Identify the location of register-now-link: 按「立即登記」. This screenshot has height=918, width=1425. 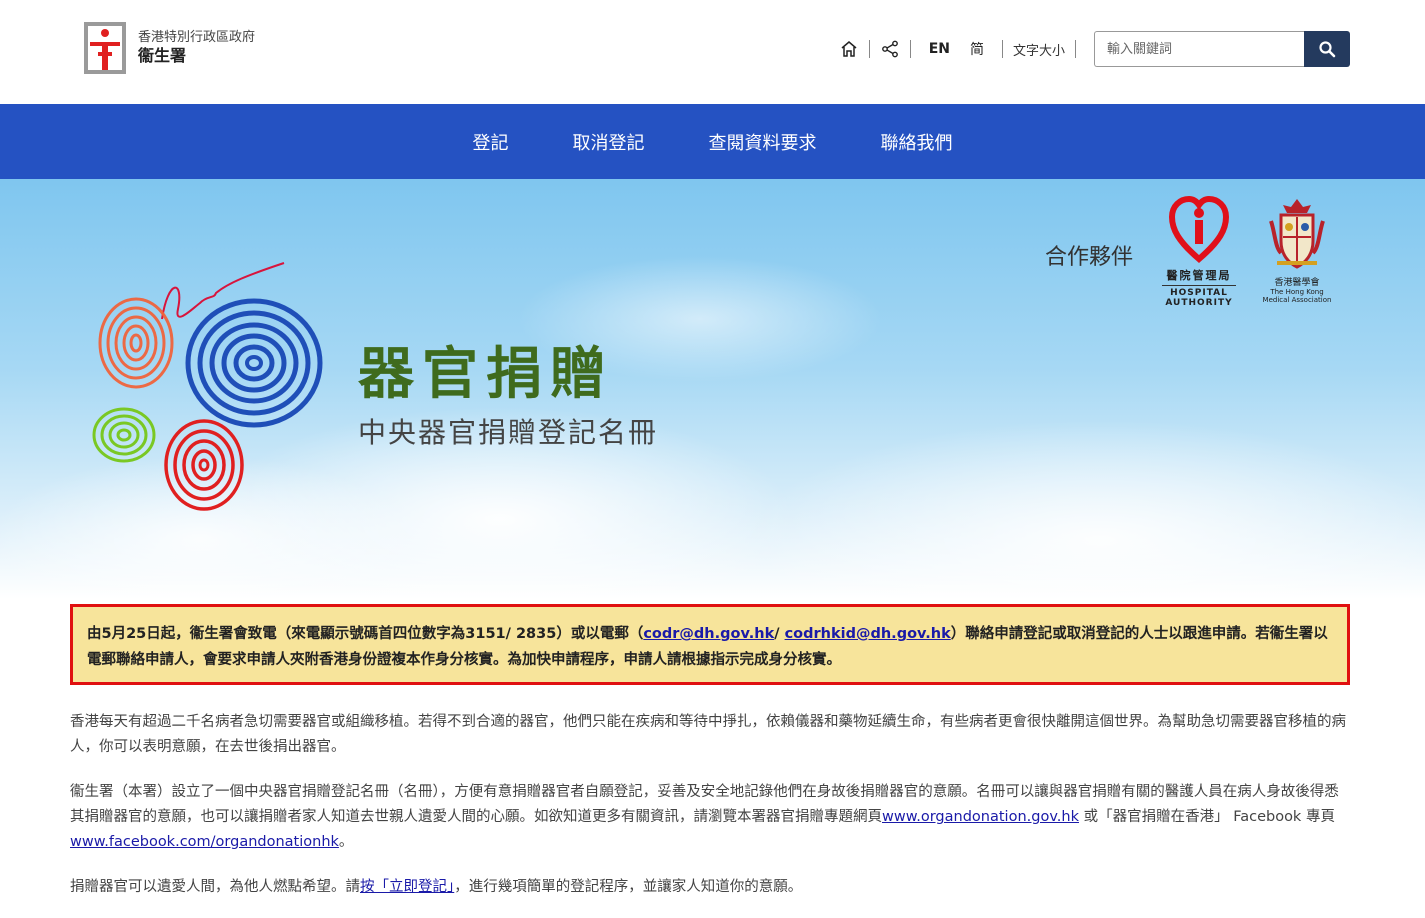
(407, 887).